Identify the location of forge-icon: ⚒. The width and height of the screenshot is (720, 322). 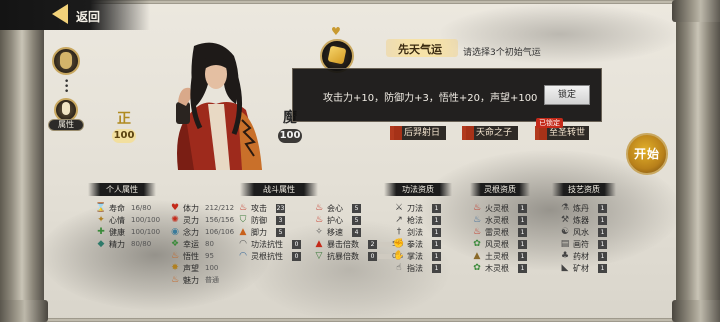
(565, 220).